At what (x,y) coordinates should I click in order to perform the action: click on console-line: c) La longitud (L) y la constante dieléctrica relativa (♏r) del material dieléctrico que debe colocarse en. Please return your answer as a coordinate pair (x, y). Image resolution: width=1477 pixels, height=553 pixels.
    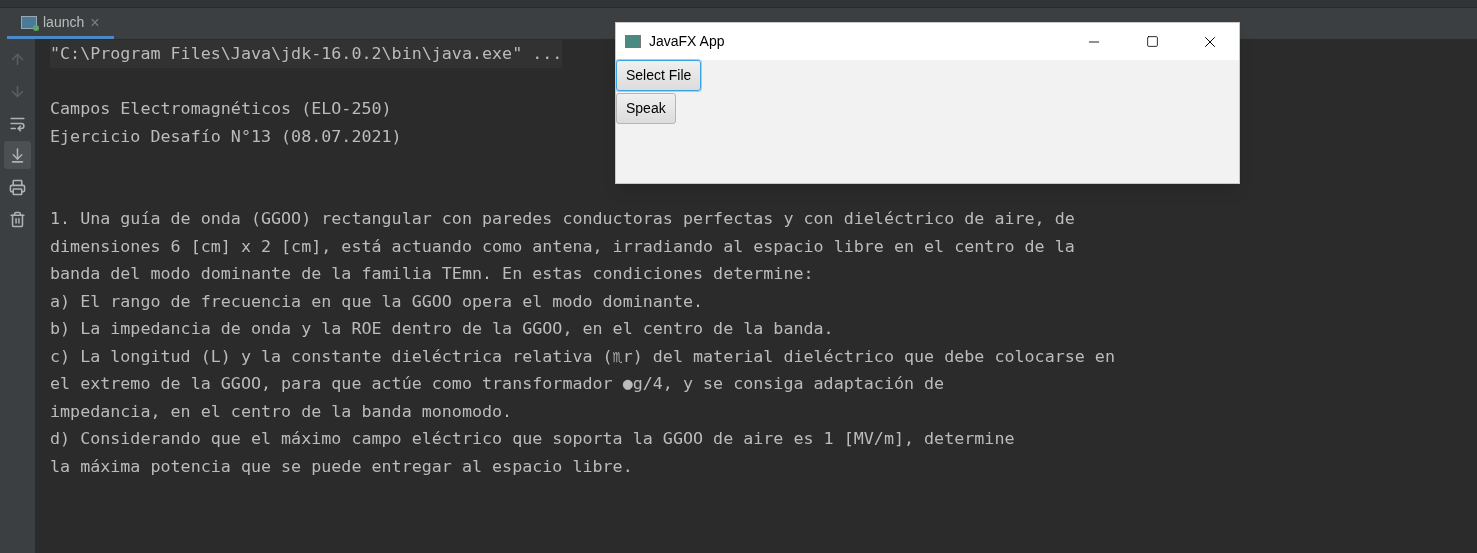
    Looking at the image, I should click on (582, 356).